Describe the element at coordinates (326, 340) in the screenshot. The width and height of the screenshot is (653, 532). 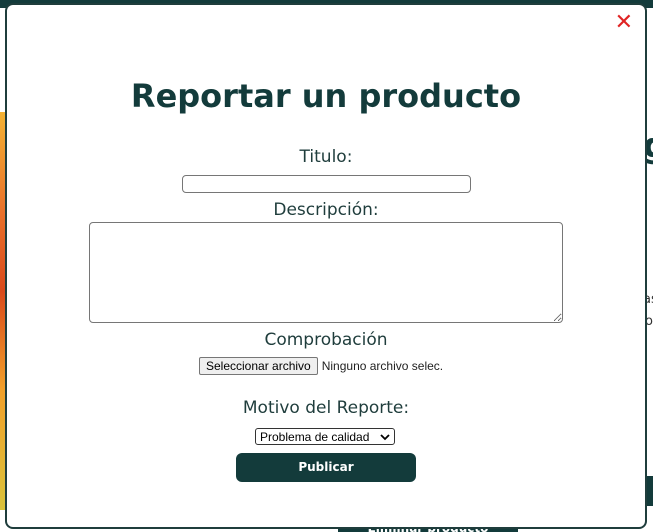
I see `evidence-label: Comprobación` at that location.